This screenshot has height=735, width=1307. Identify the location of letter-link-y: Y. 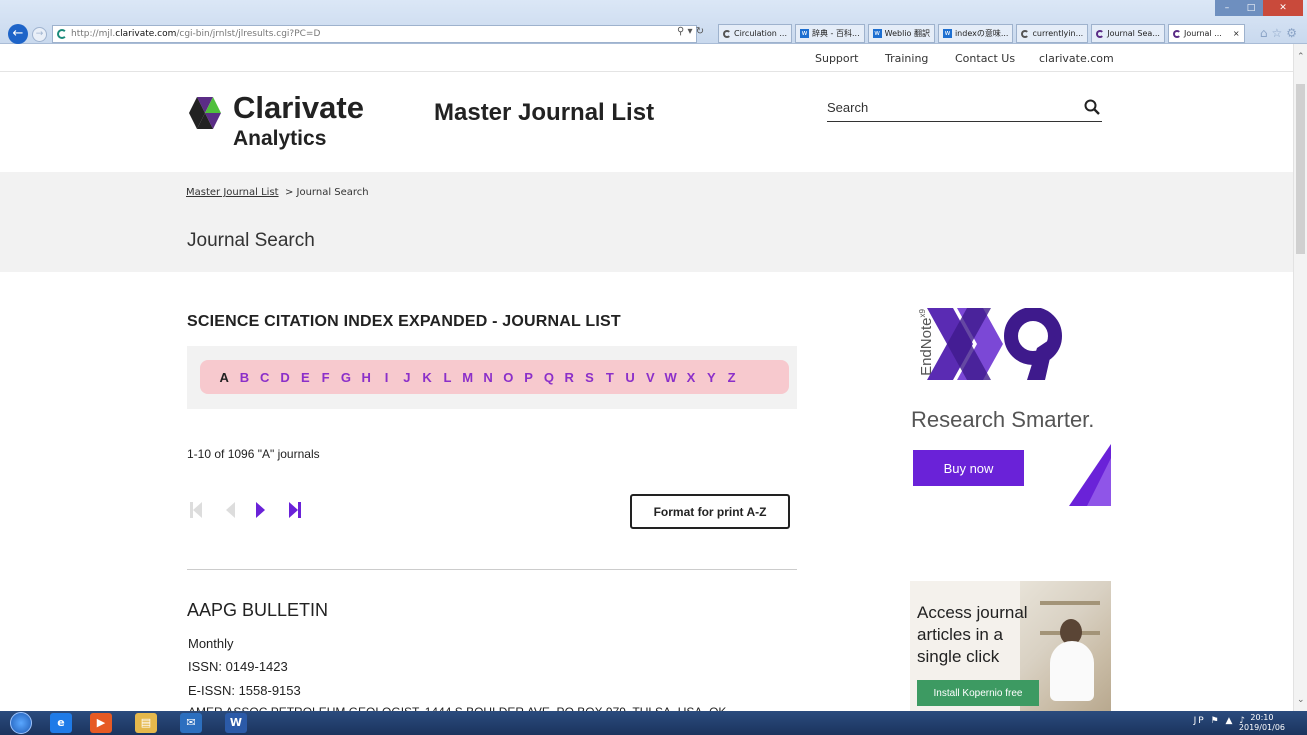
(711, 377).